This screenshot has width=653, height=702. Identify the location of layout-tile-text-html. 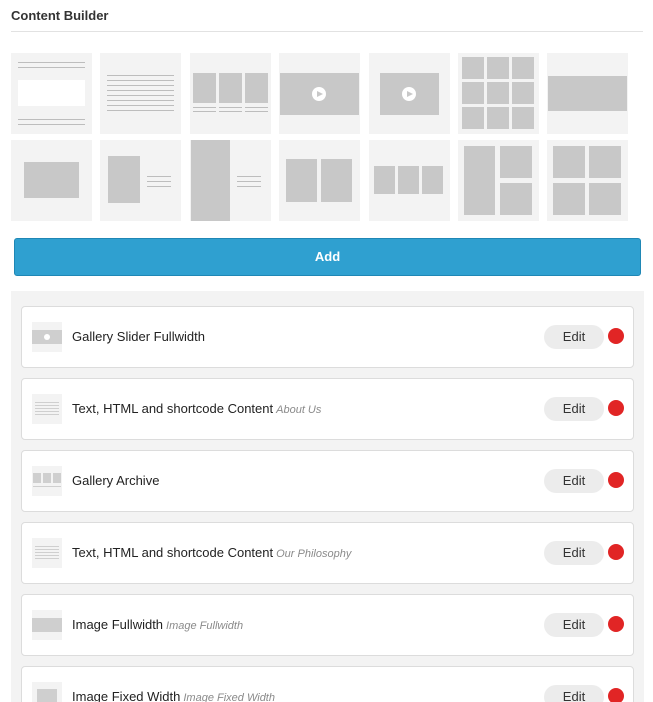
(51, 93).